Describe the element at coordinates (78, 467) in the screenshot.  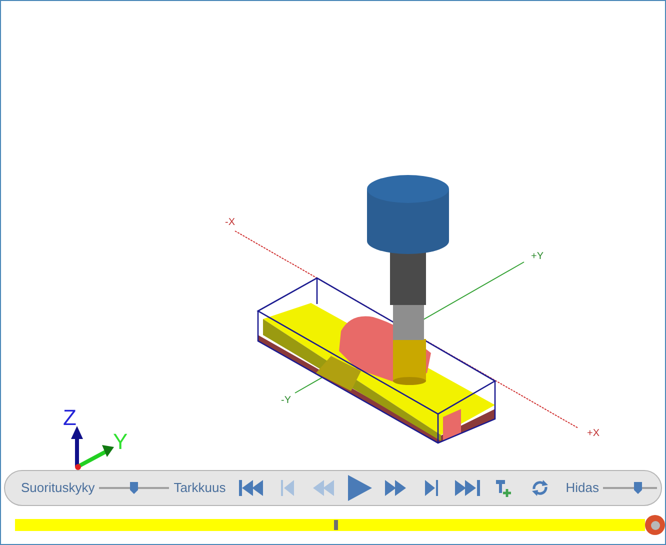
I see `origin-dot` at that location.